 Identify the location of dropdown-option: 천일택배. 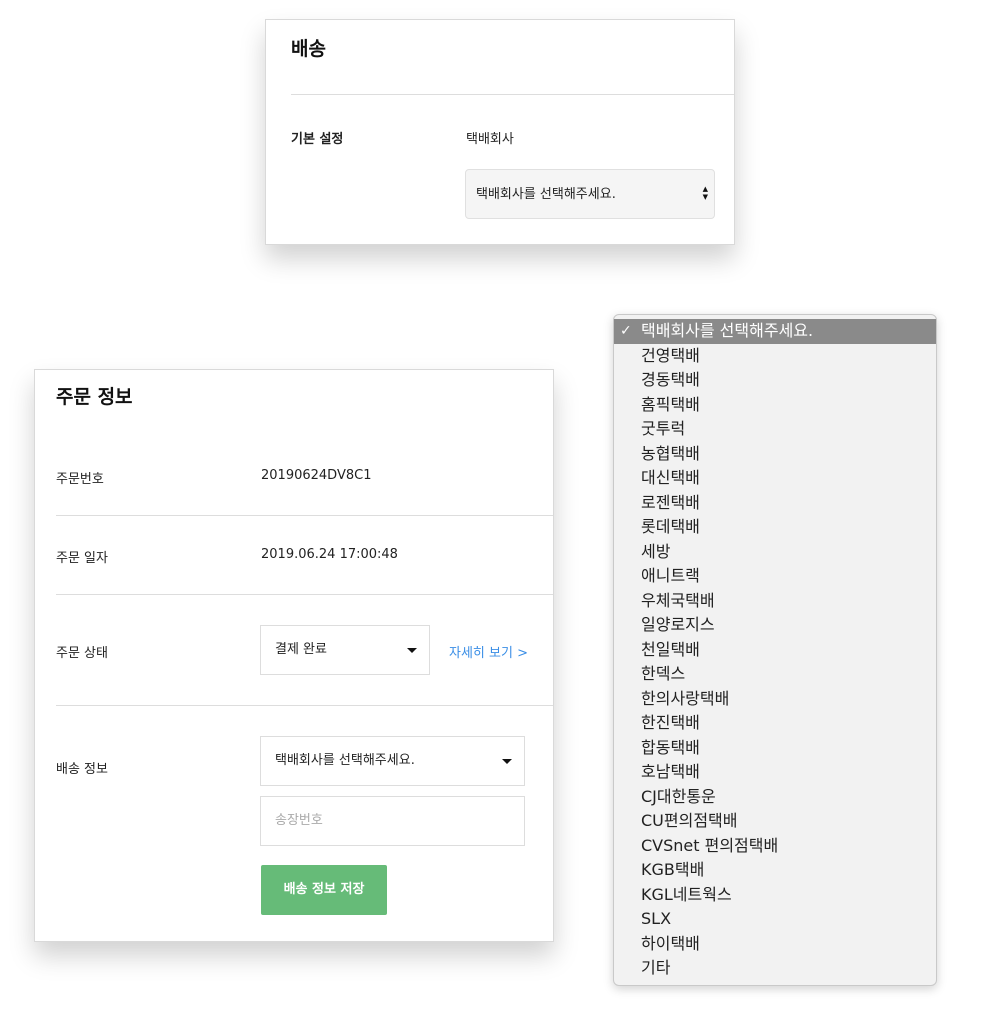
(775, 650).